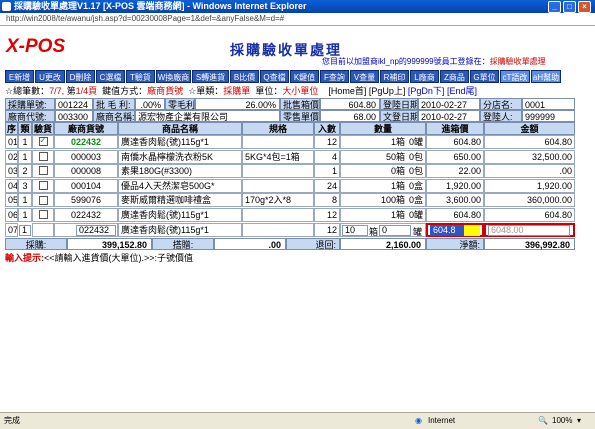 The height and width of the screenshot is (429, 595). I want to click on toolbar-button-6: W換廠商, so click(173, 76).